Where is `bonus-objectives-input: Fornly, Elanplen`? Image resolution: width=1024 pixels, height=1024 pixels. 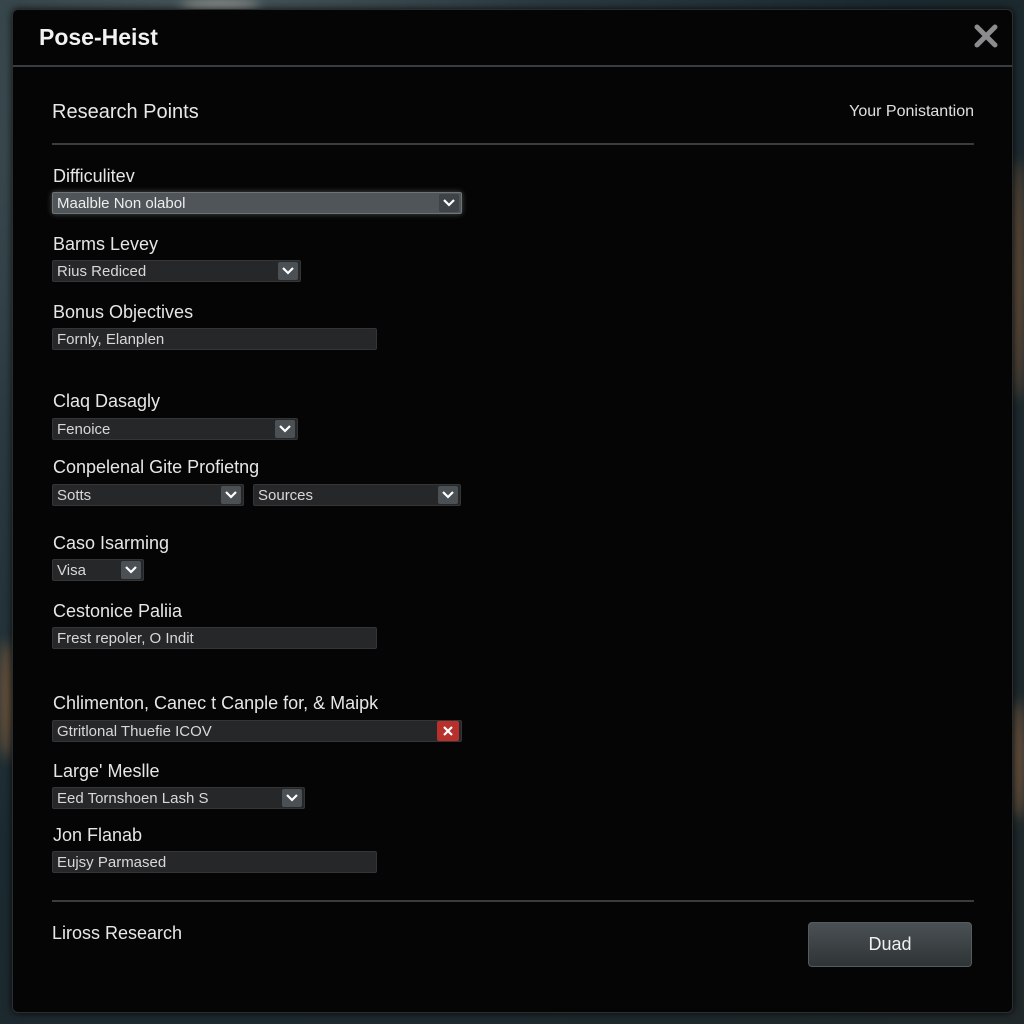
bonus-objectives-input: Fornly, Elanplen is located at coordinates (214, 339).